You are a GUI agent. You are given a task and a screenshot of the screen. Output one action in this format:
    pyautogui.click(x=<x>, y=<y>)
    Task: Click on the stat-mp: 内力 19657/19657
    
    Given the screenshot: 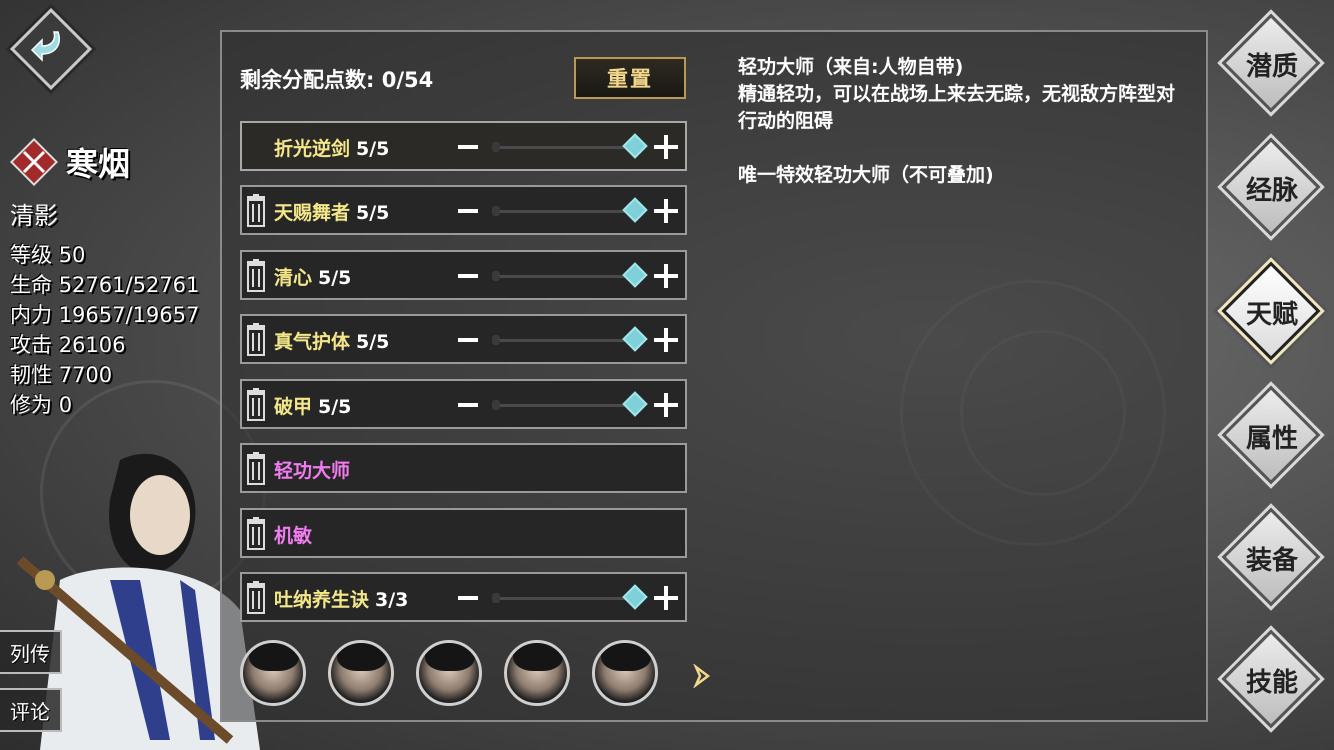 What is the action you would take?
    pyautogui.click(x=105, y=315)
    